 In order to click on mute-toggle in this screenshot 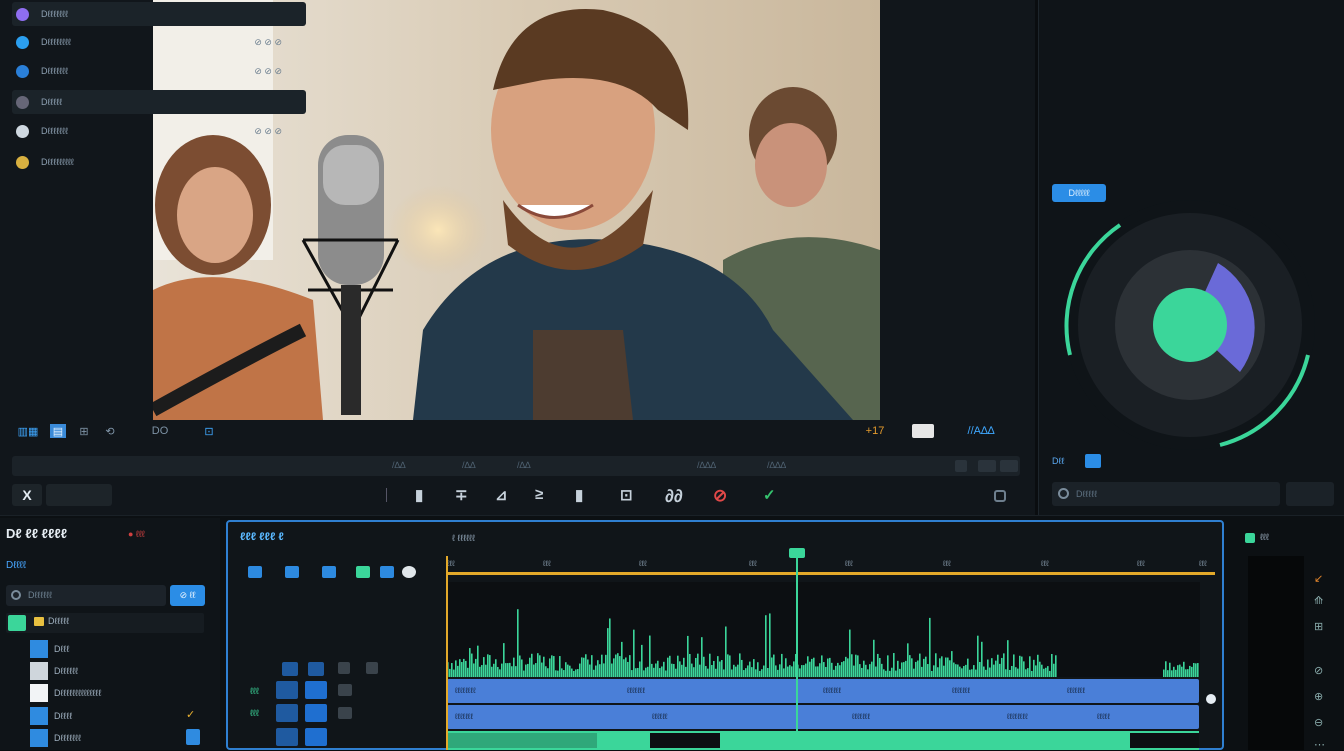, I will do `click(290, 669)`.